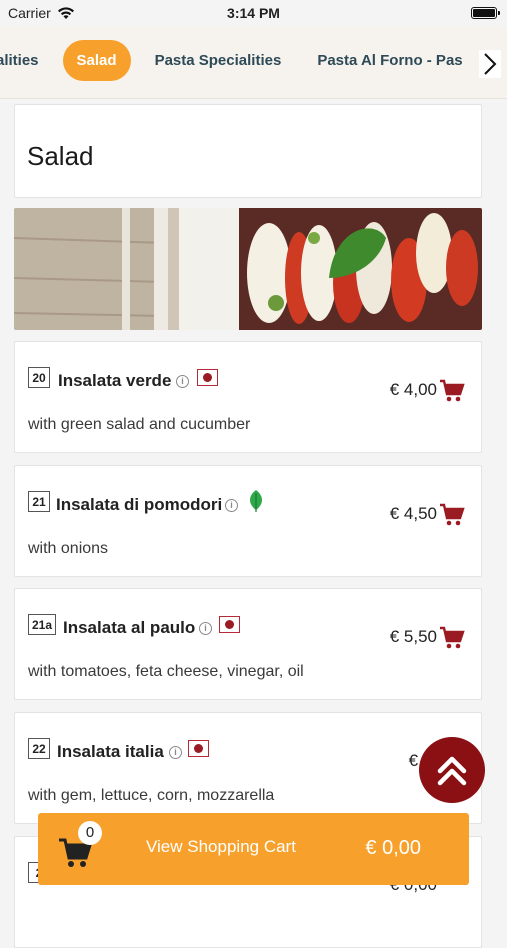 Image resolution: width=507 pixels, height=948 pixels. I want to click on category-tab-pasta-specialities: Pasta Specialities, so click(218, 60).